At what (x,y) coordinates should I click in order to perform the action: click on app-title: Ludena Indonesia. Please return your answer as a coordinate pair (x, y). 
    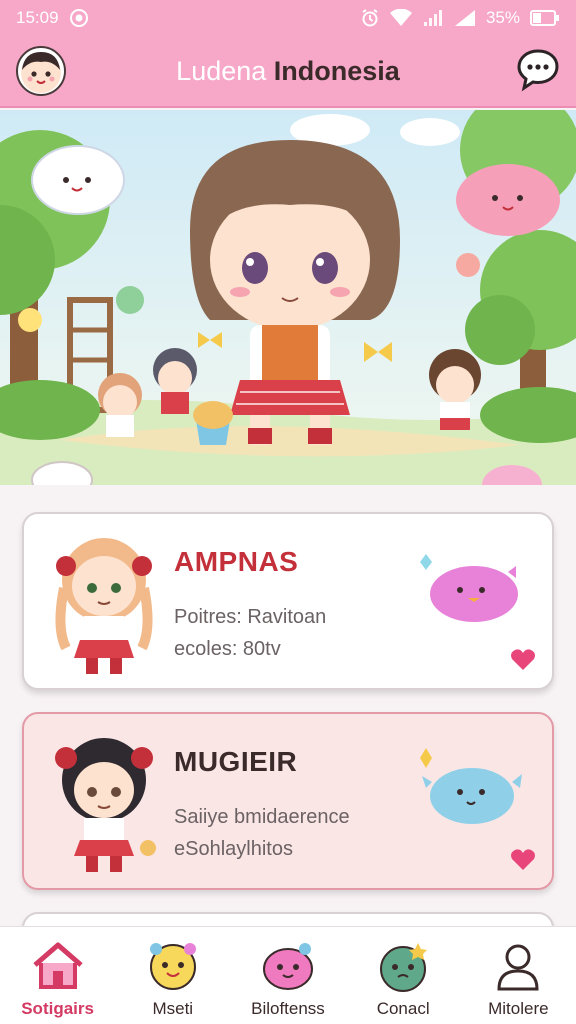
    Looking at the image, I should click on (288, 71).